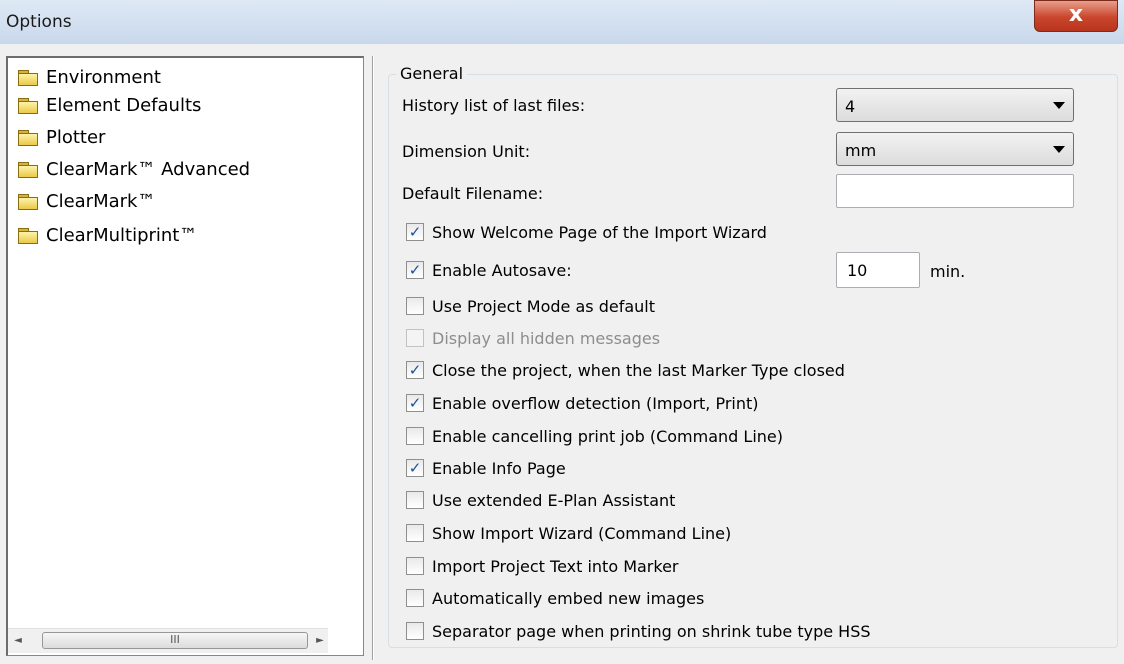 This screenshot has height=664, width=1124. I want to click on checkbox-label: Show Welcome Page of the Import Wizard, so click(599, 232).